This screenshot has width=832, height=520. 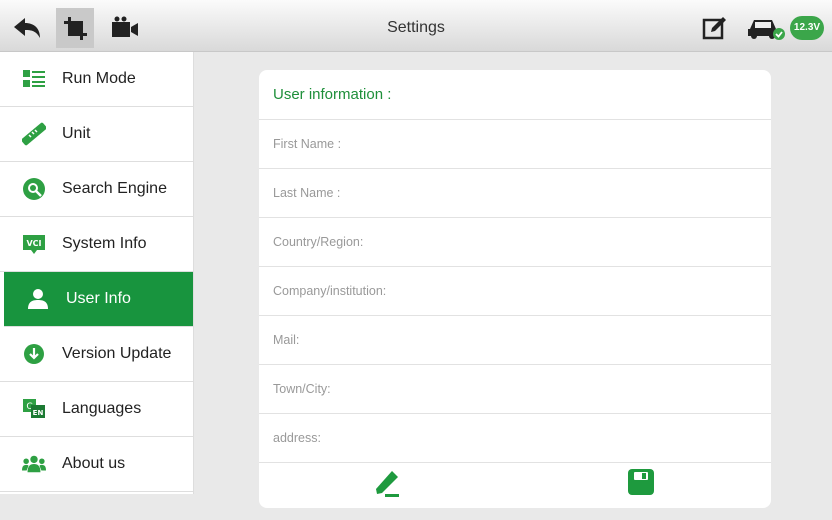 What do you see at coordinates (76, 133) in the screenshot?
I see `sidebar-item-label: Unit` at bounding box center [76, 133].